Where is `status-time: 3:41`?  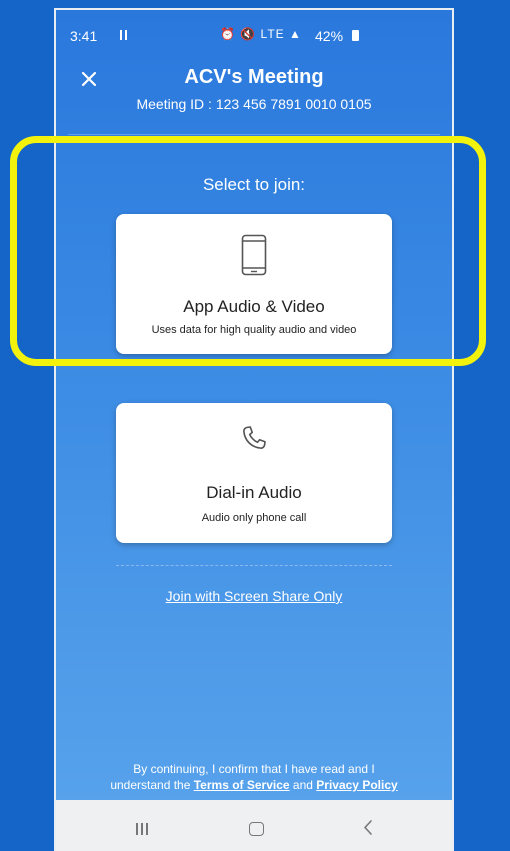
status-time: 3:41 is located at coordinates (84, 36).